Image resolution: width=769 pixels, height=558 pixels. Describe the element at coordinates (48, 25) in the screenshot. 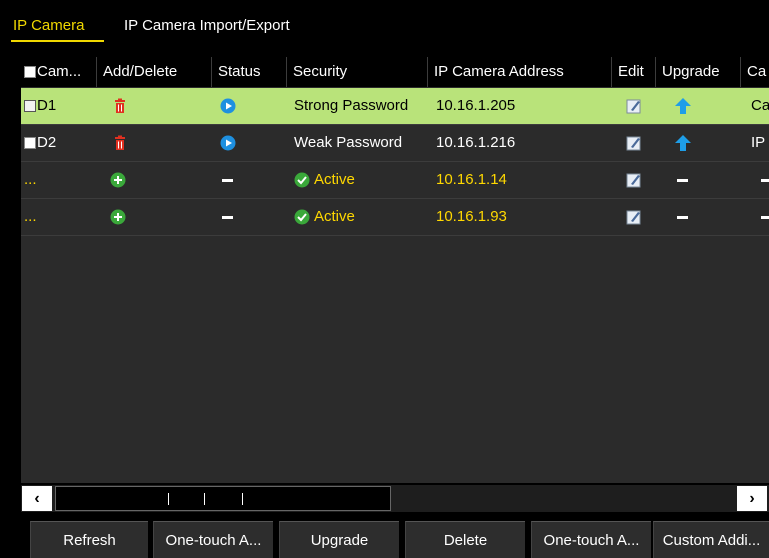

I see `tab-ip-camera: IP Camera` at that location.